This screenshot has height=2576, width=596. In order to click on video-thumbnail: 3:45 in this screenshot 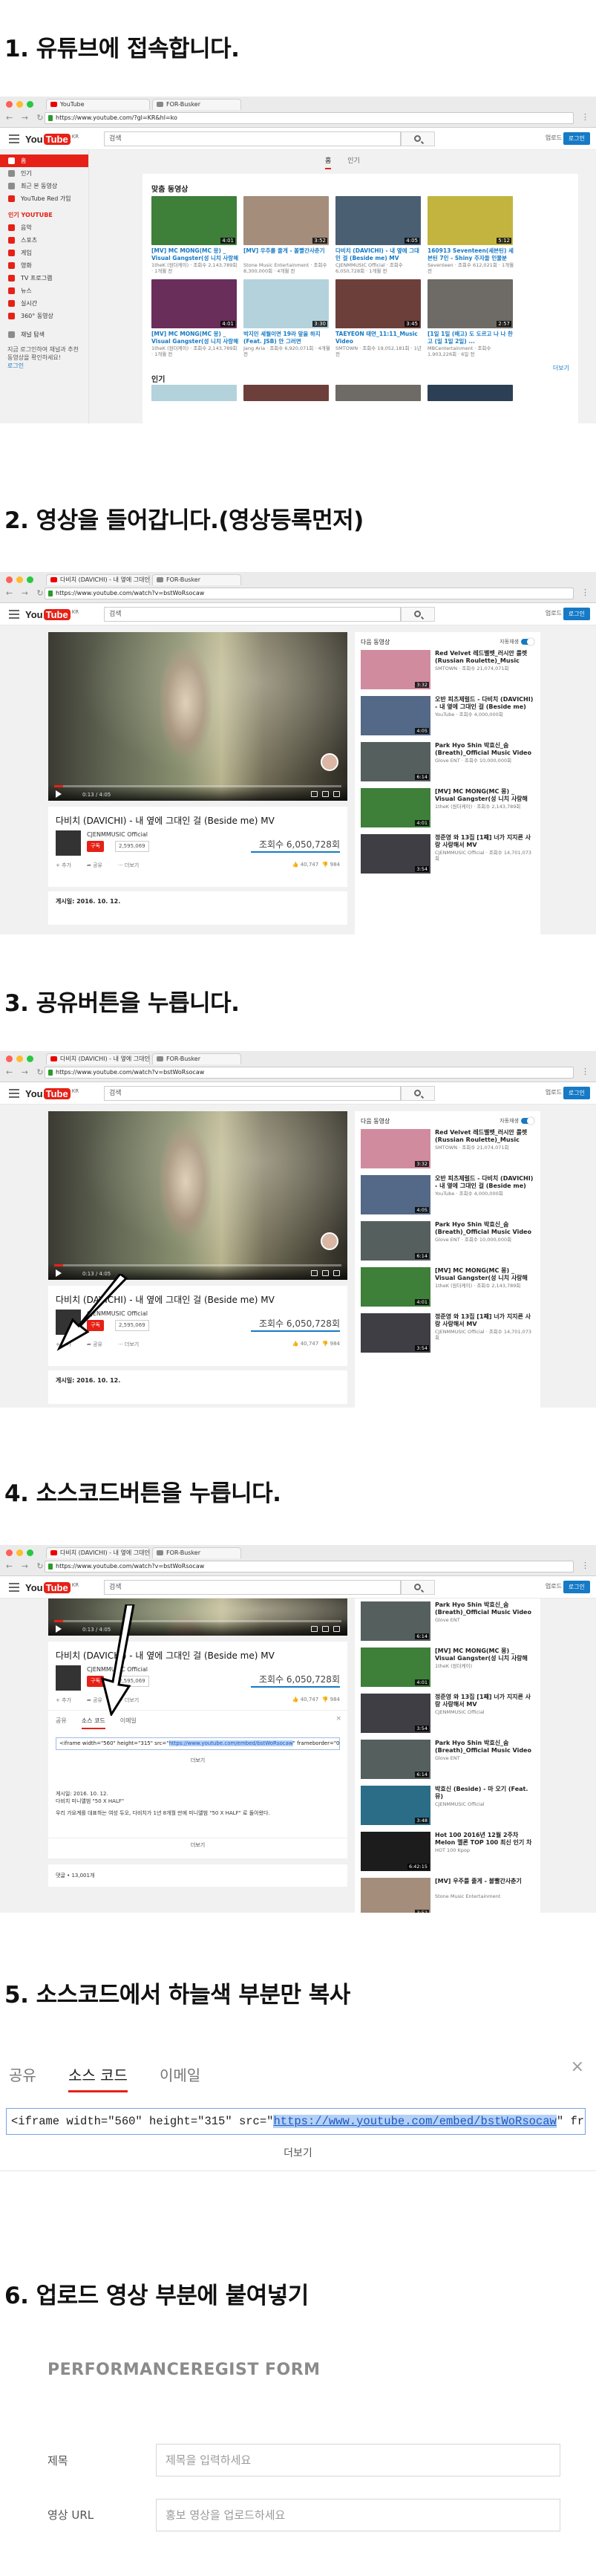, I will do `click(378, 303)`.